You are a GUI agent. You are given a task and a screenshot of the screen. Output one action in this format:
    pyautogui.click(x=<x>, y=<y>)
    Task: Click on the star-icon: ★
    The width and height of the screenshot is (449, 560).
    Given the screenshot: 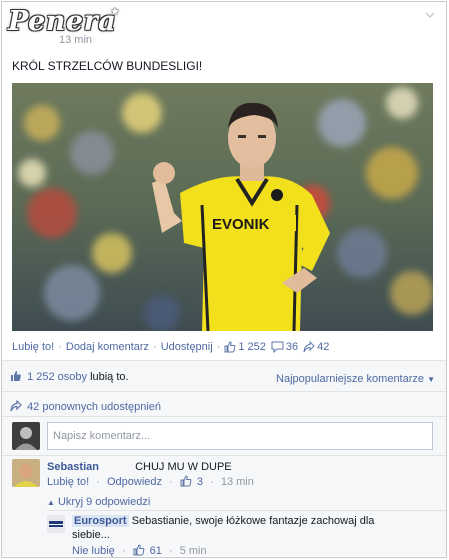 What is the action you would take?
    pyautogui.click(x=115, y=12)
    